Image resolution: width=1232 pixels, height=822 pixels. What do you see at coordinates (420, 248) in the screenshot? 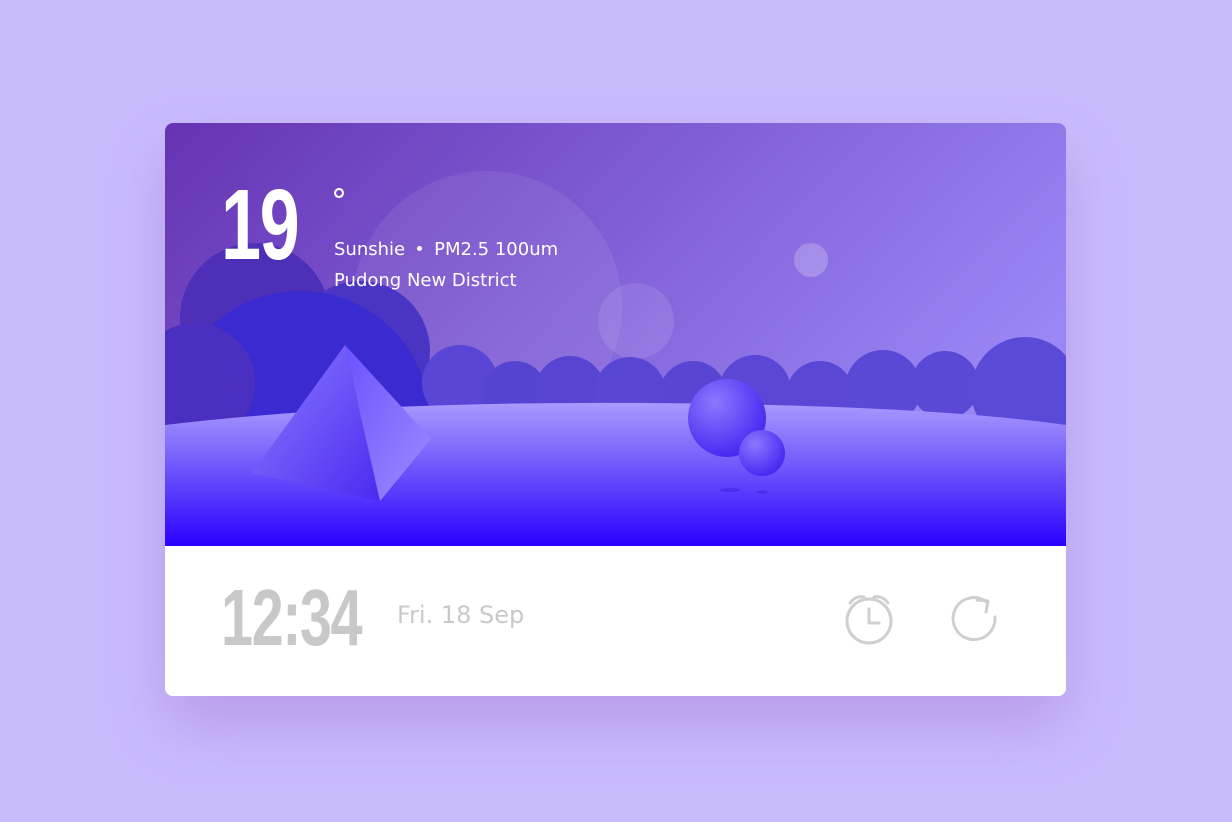
I see `separator-dot` at bounding box center [420, 248].